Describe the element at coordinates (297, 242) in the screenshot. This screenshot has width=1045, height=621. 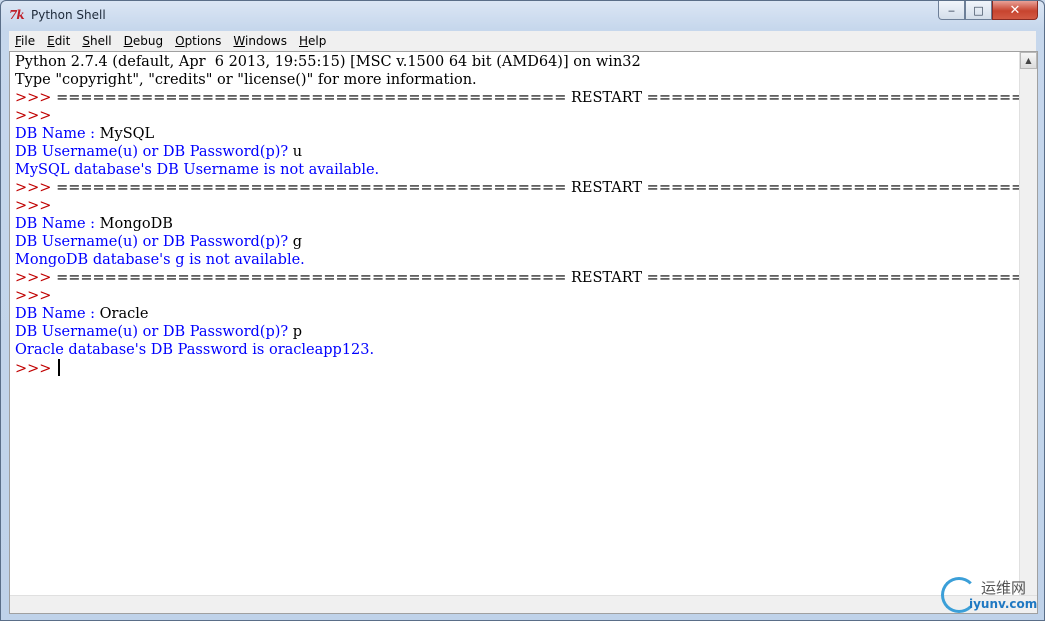
I see `input-value: g` at that location.